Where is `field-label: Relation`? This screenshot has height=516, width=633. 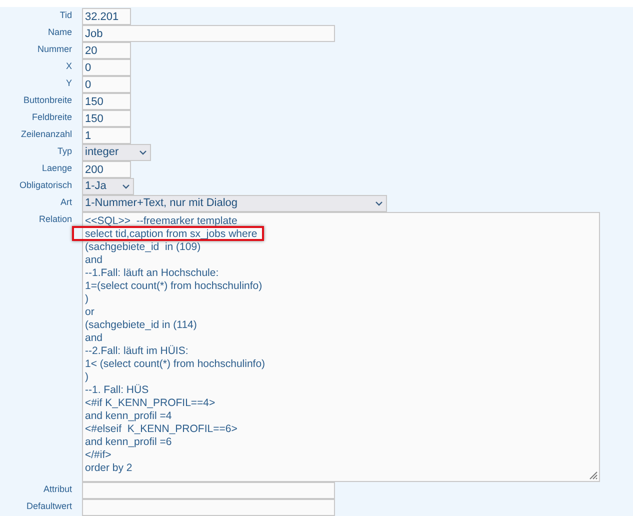
field-label: Relation is located at coordinates (55, 219).